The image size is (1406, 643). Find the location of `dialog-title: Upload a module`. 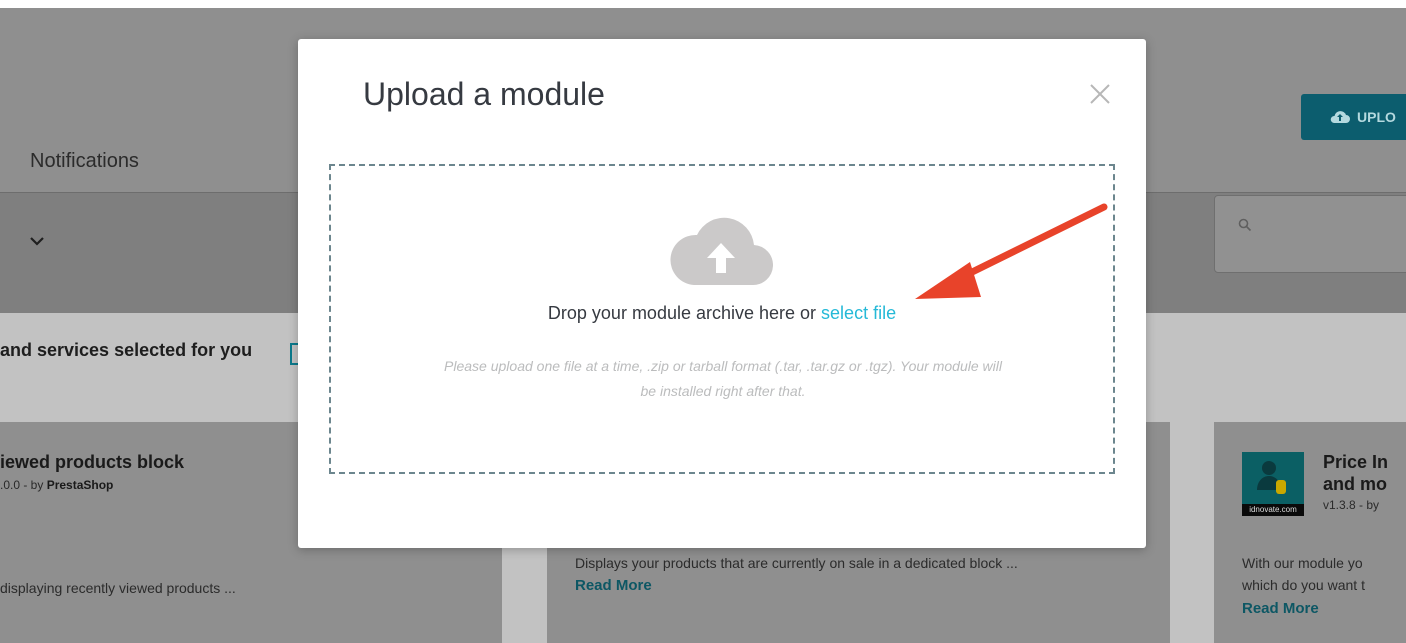

dialog-title: Upload a module is located at coordinates (484, 94).